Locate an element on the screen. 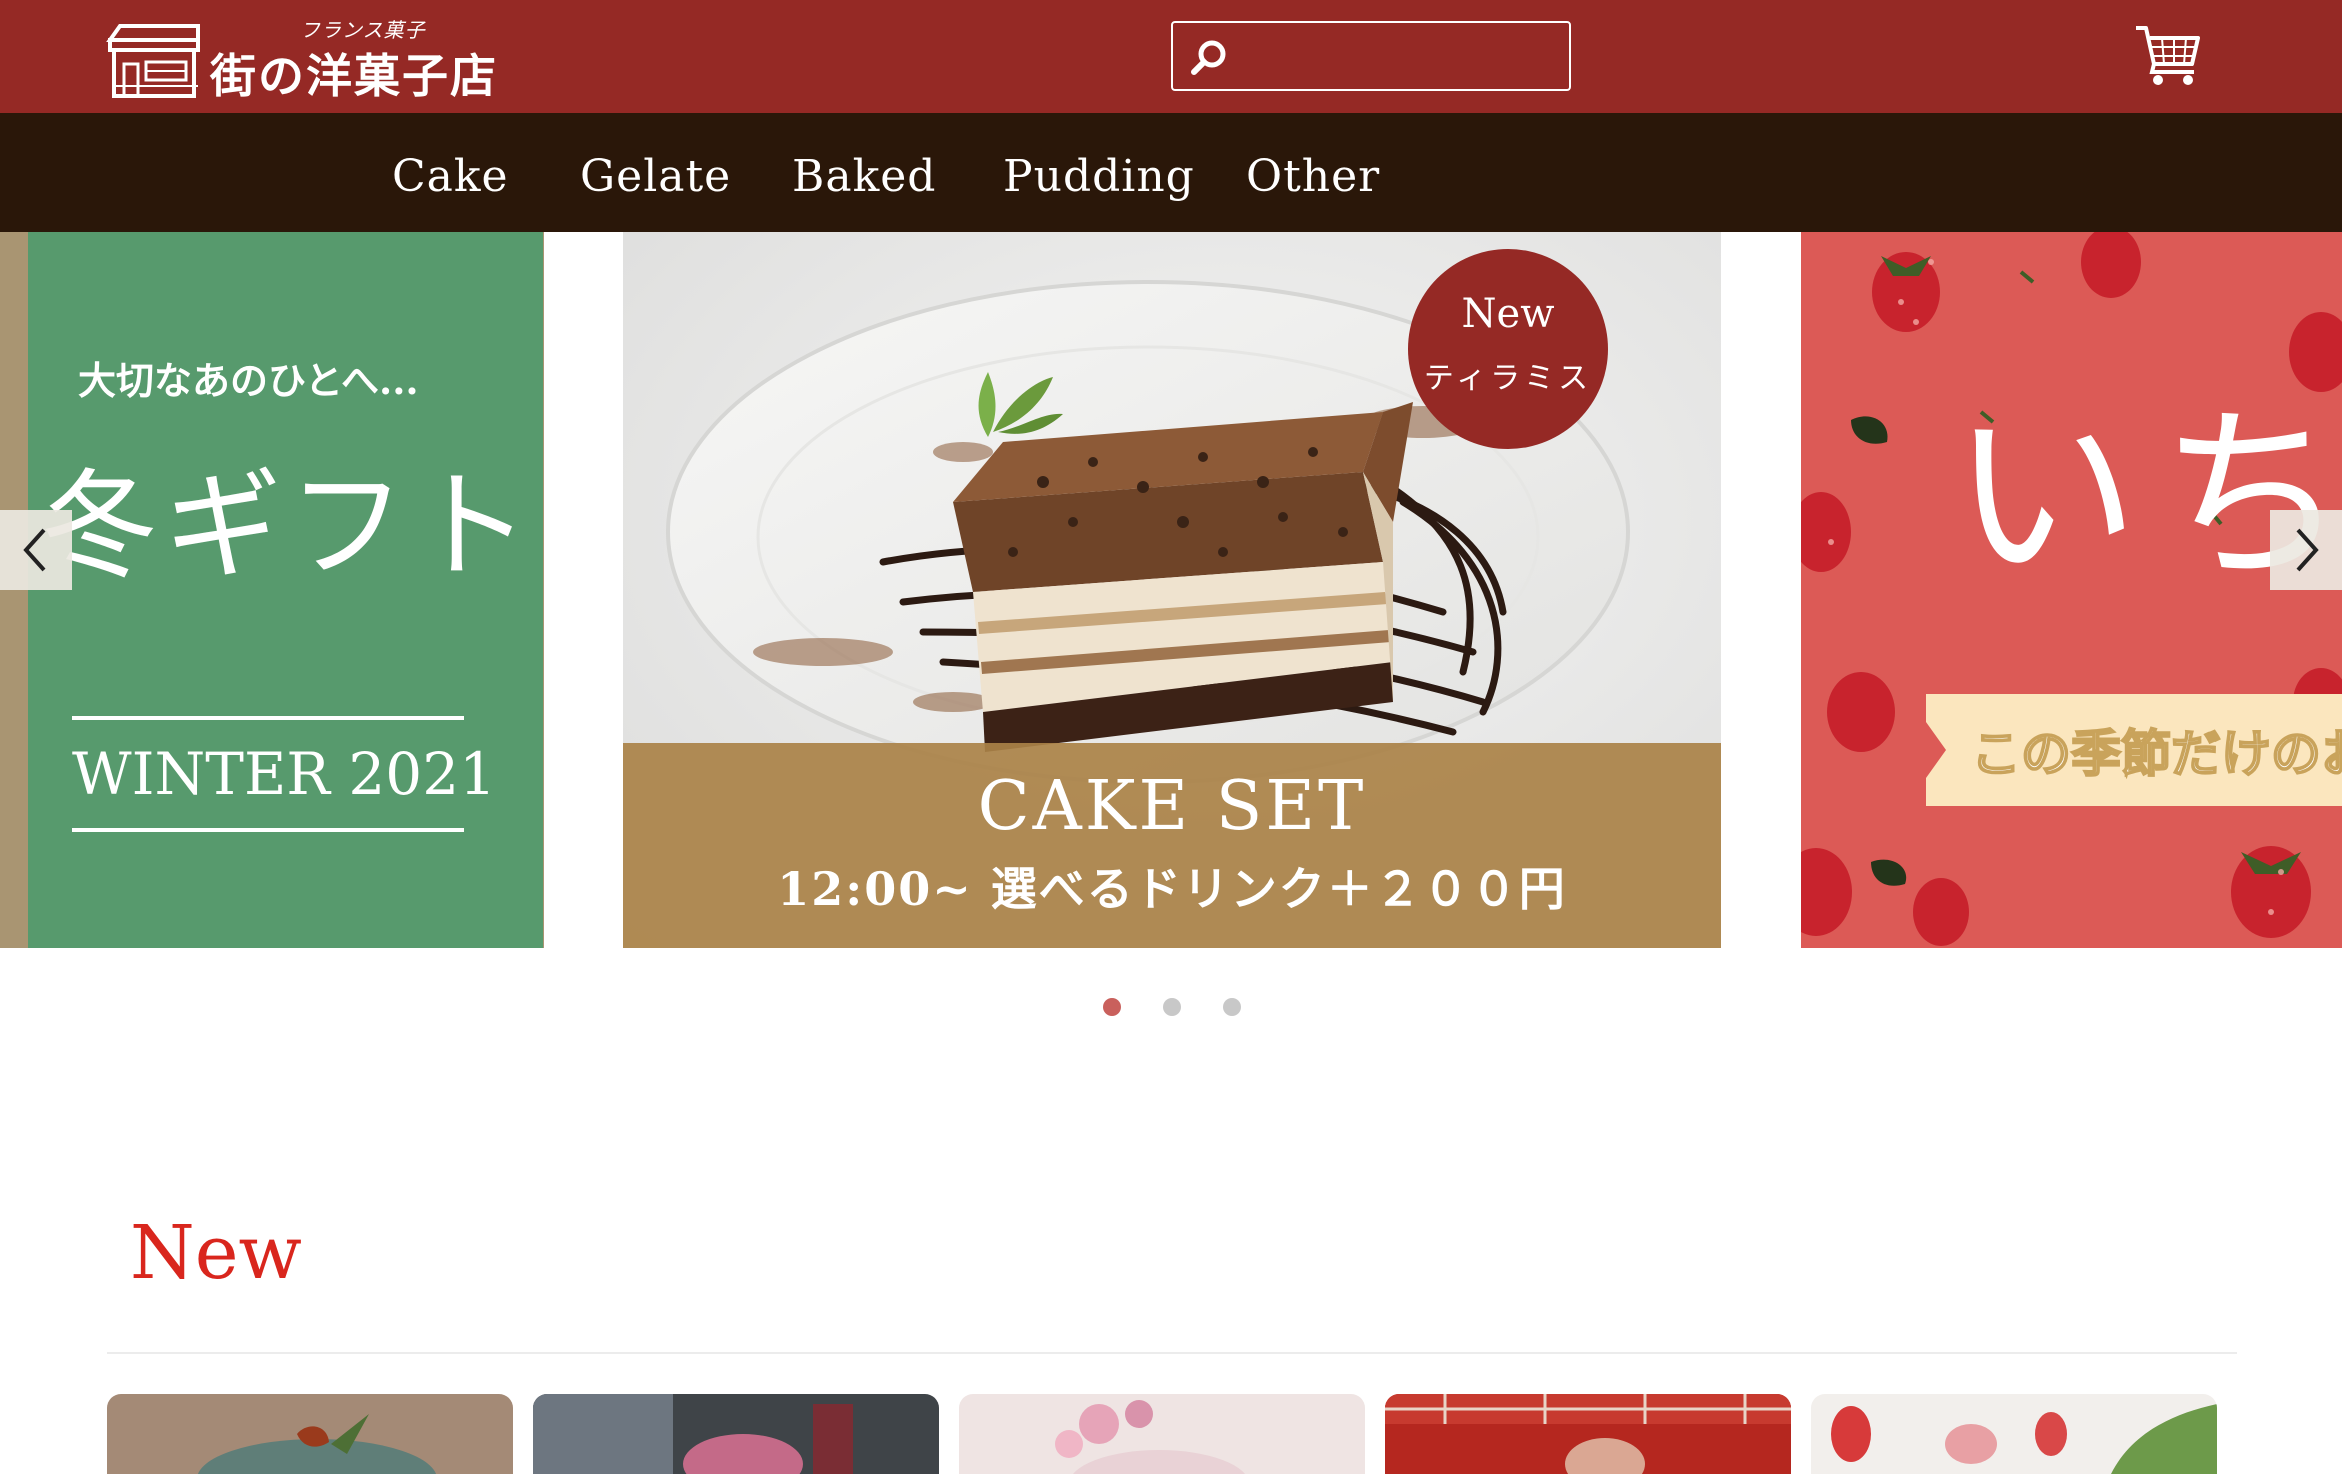  carousel-prev-button is located at coordinates (36, 550).